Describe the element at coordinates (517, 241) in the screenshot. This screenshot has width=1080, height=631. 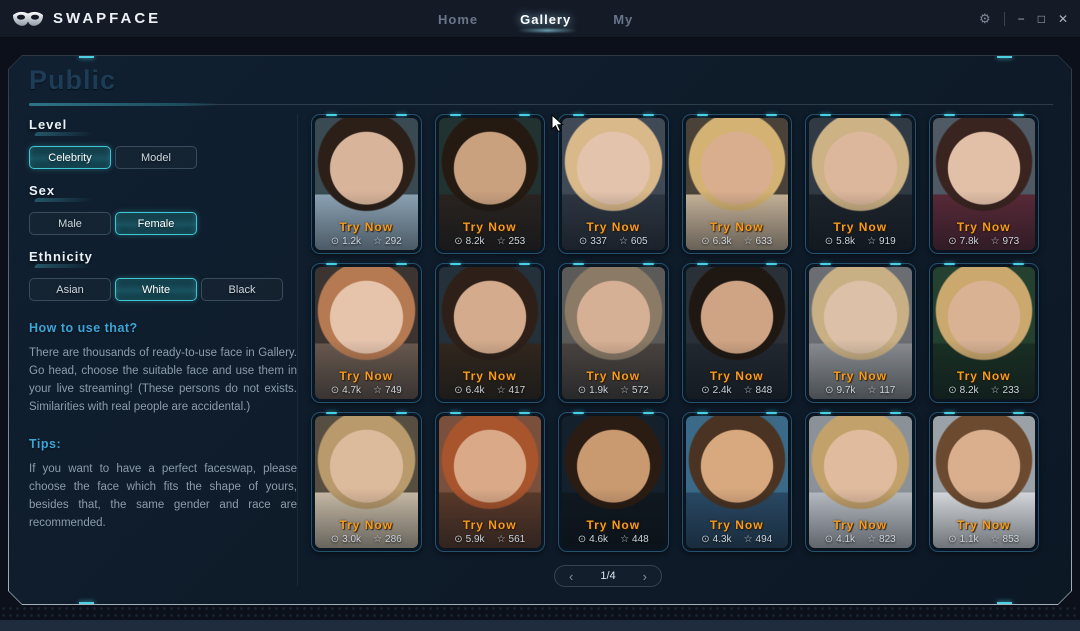
I see `stars-count: 253` at that location.